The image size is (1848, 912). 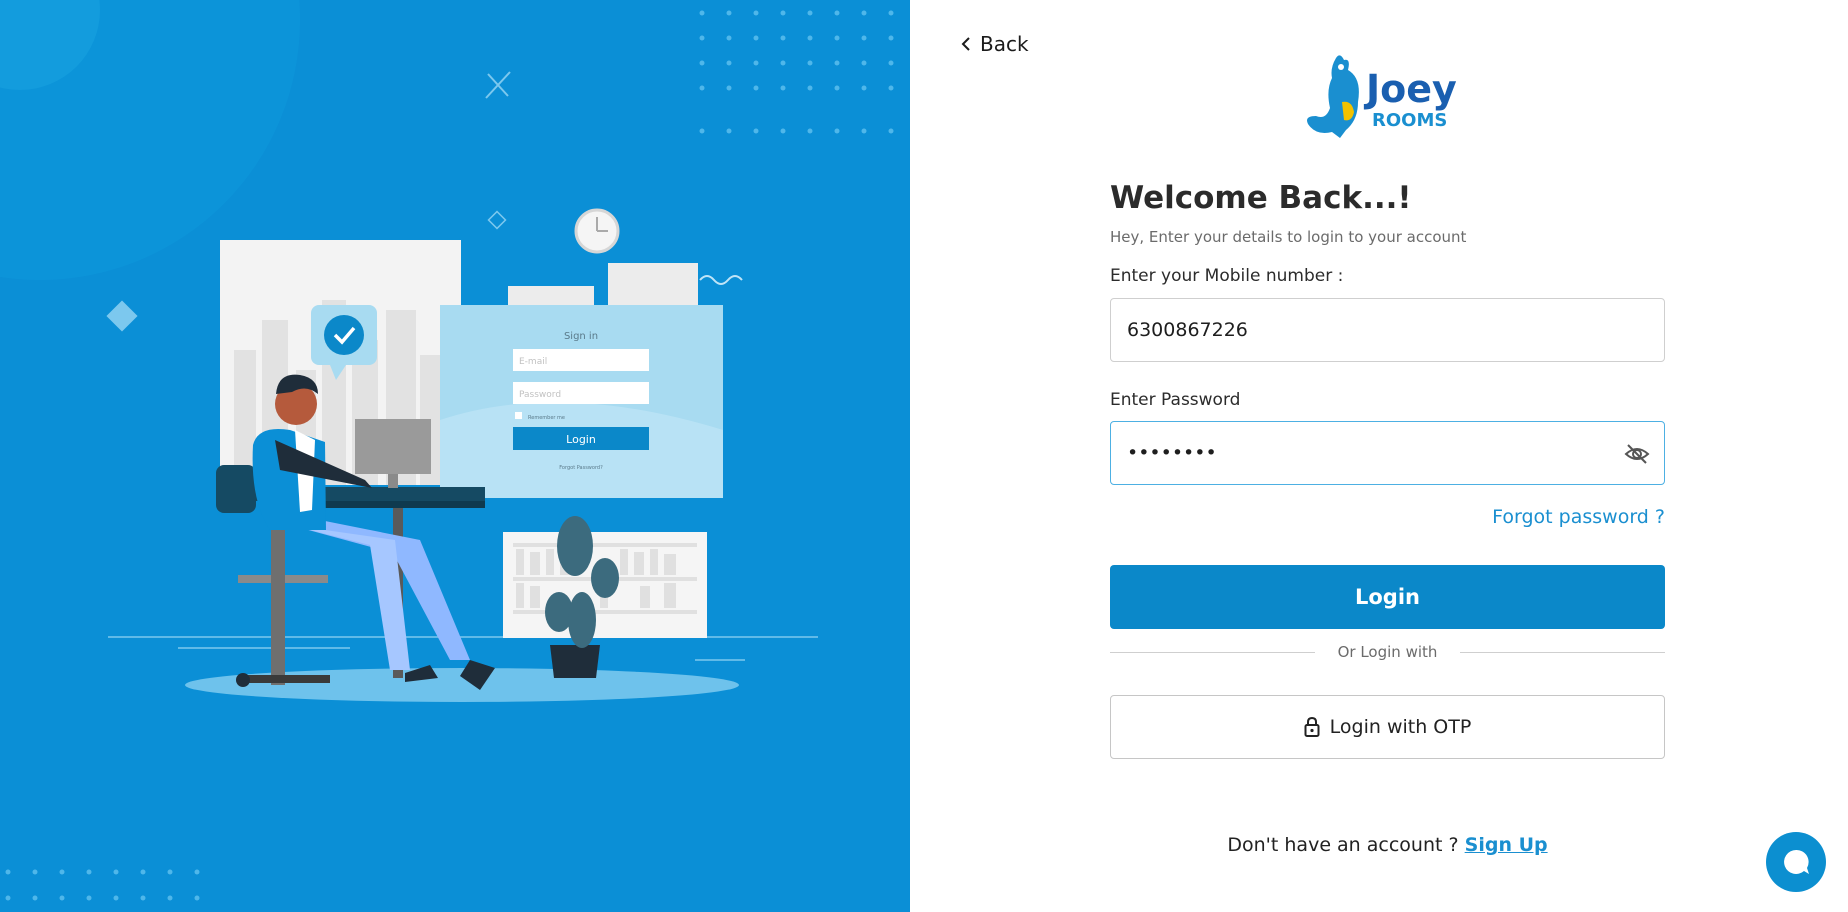 I want to click on illustration-login: Login, so click(x=581, y=439).